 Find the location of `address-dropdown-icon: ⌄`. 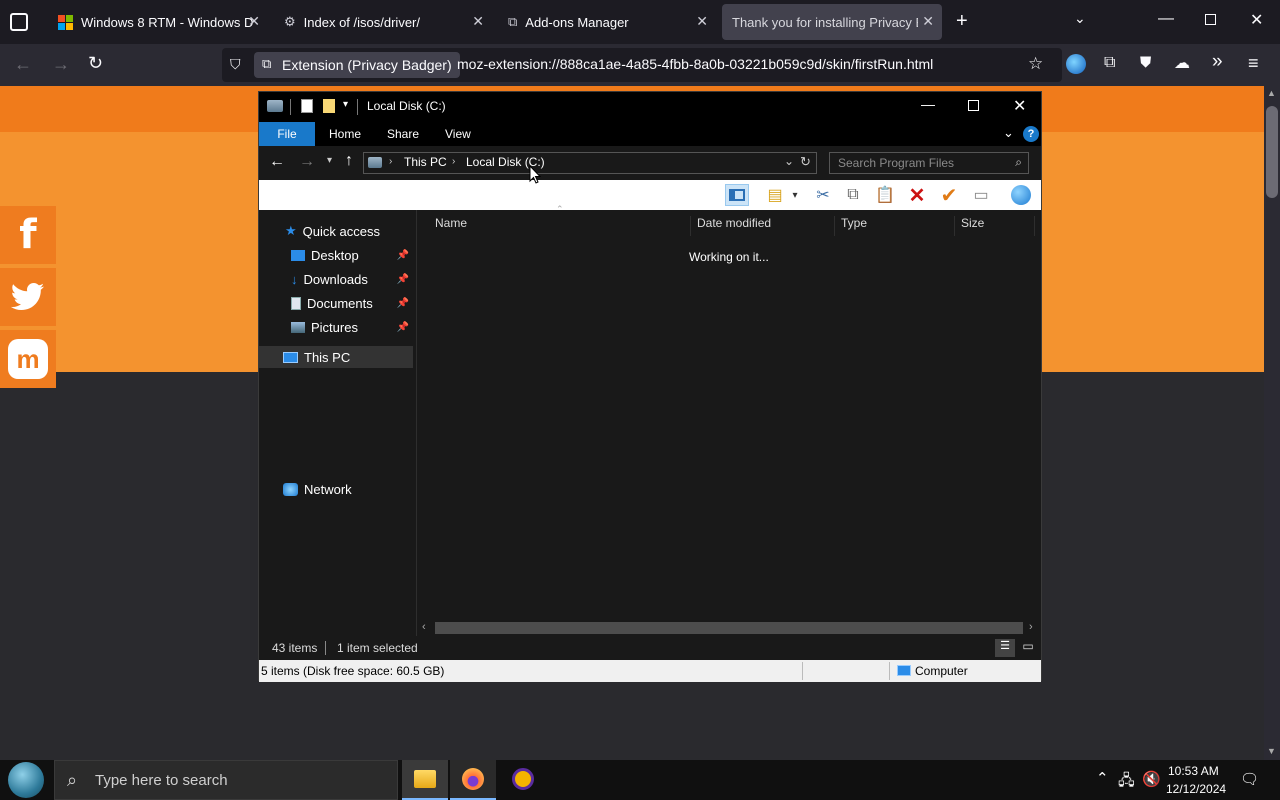

address-dropdown-icon: ⌄ is located at coordinates (789, 161).